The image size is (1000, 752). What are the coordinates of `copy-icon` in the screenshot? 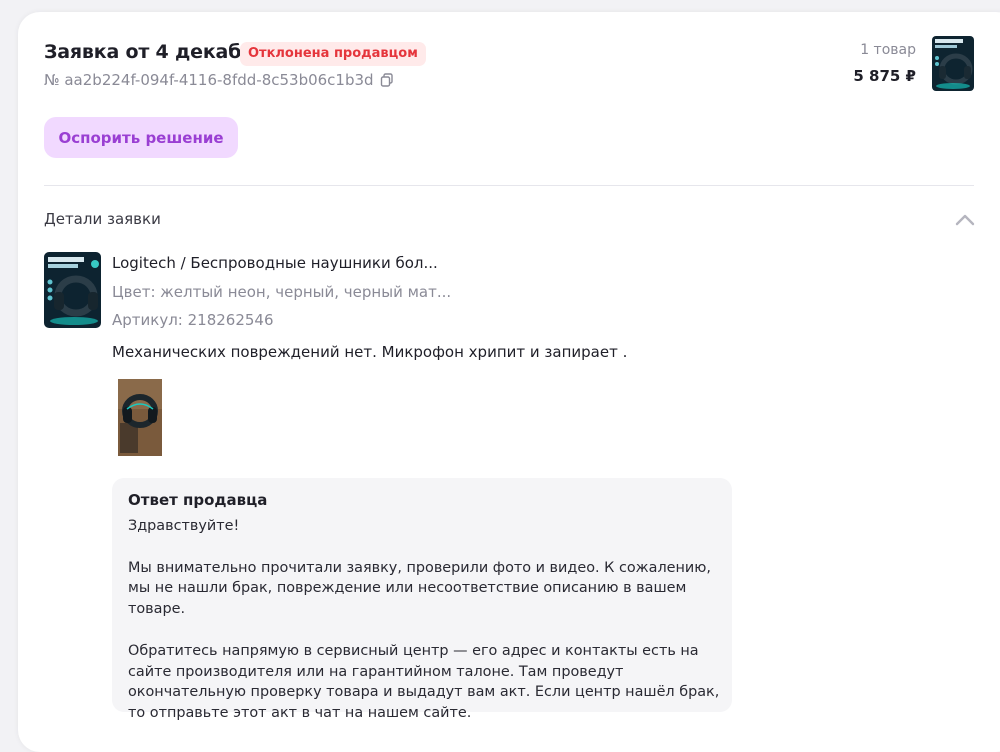 It's located at (387, 80).